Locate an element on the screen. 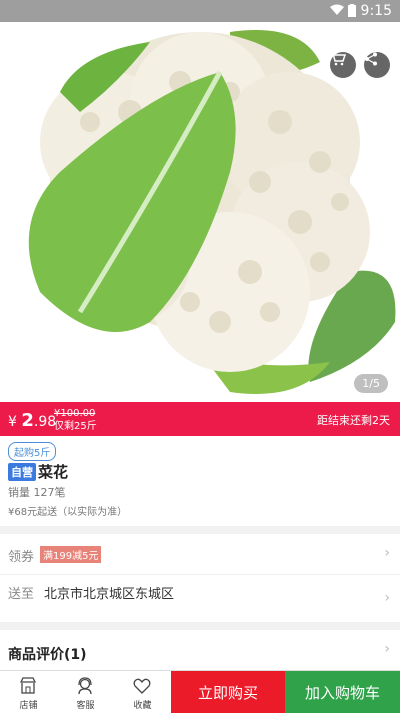 Image resolution: width=400 pixels, height=713 pixels. favorite-button: 收藏 is located at coordinates (142, 692).